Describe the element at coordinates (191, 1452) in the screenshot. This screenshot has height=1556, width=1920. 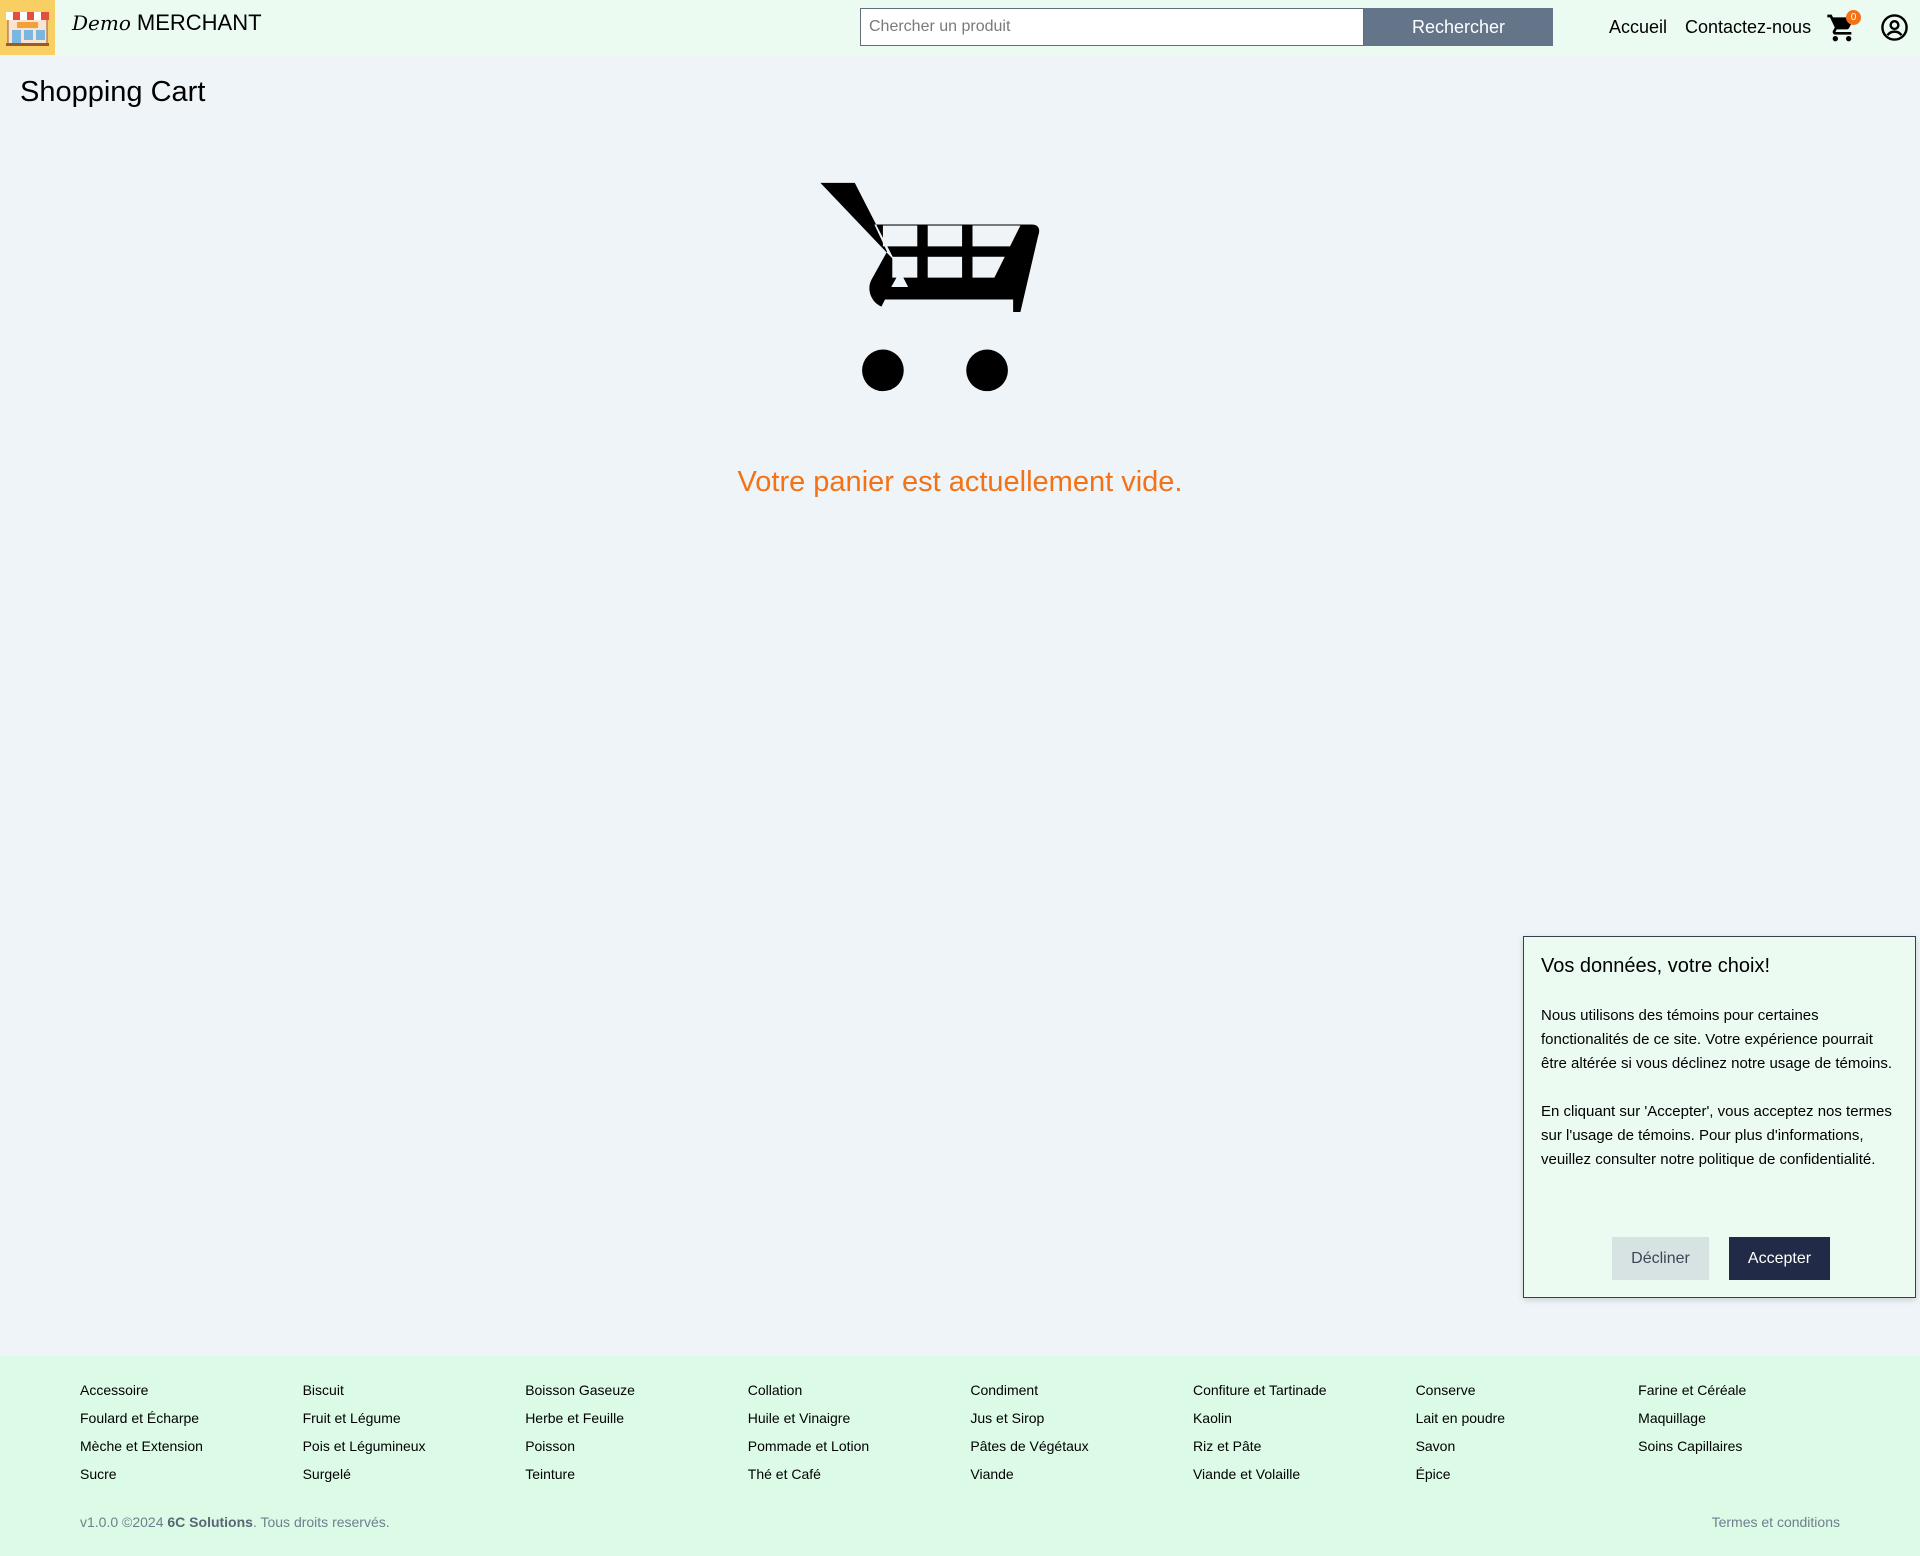
I see `category-link: Mèche et Extension` at that location.